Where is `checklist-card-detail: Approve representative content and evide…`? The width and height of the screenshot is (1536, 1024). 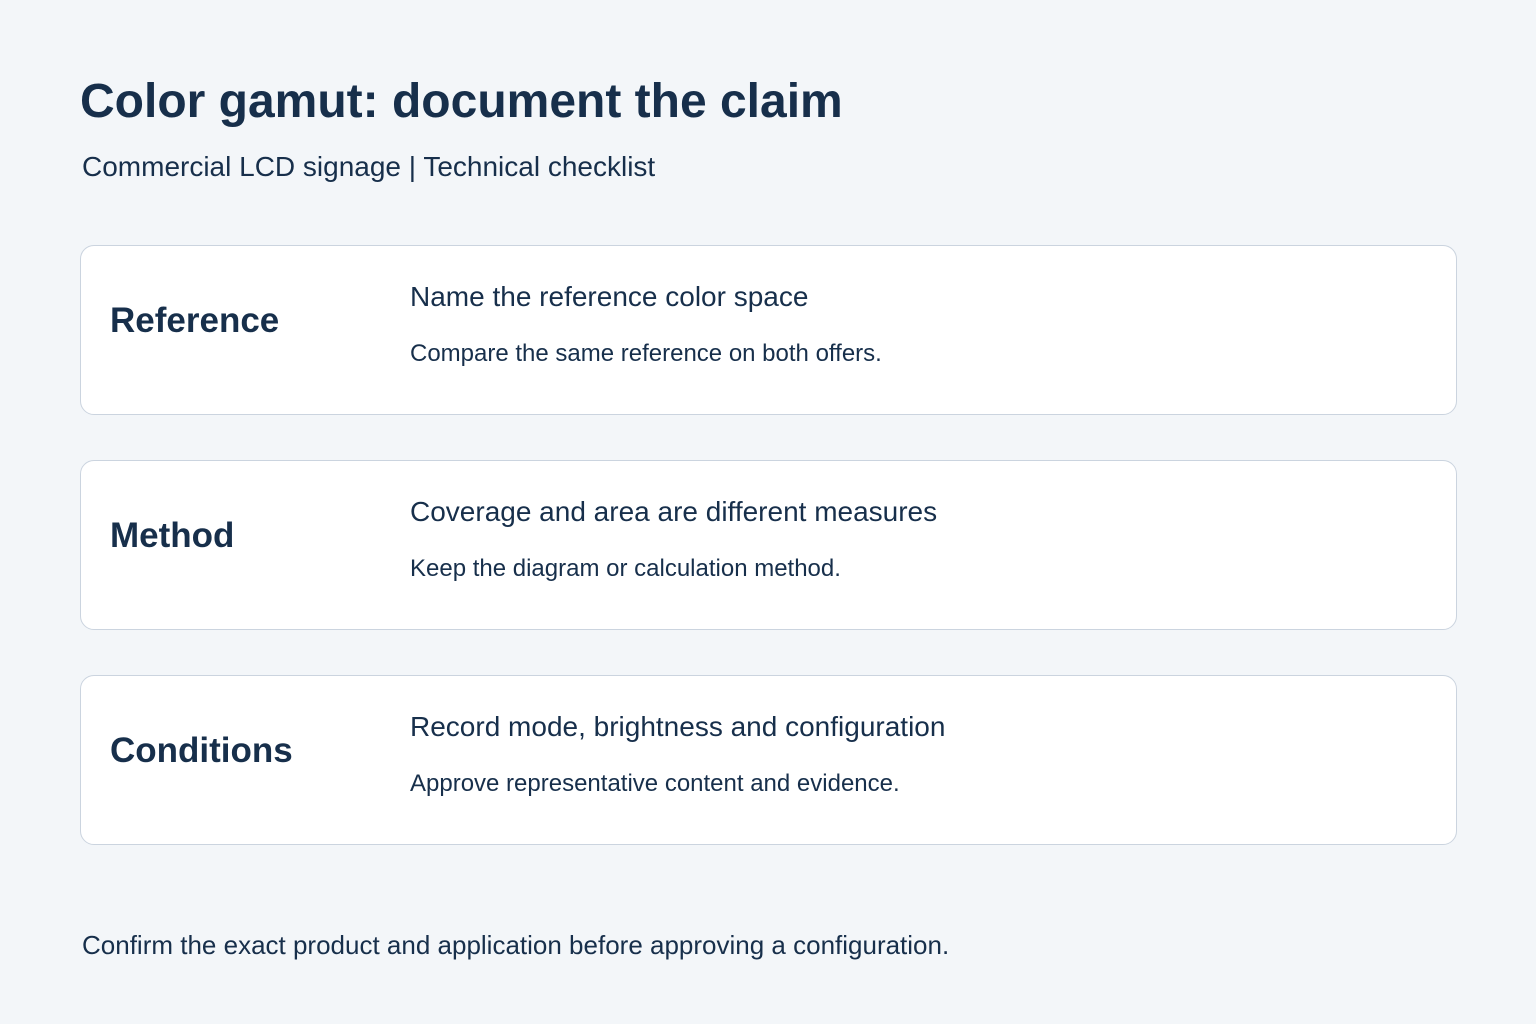
checklist-card-detail: Approve representative content and evide… is located at coordinates (655, 783).